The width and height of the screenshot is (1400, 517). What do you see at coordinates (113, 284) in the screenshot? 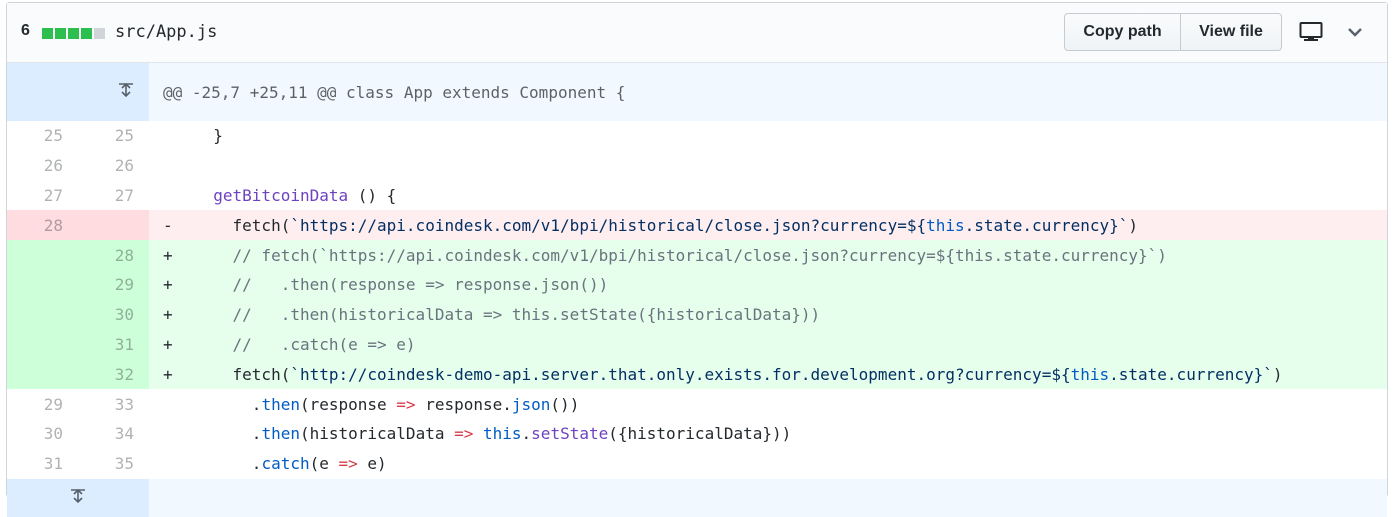
I see `new-line-number: 29` at bounding box center [113, 284].